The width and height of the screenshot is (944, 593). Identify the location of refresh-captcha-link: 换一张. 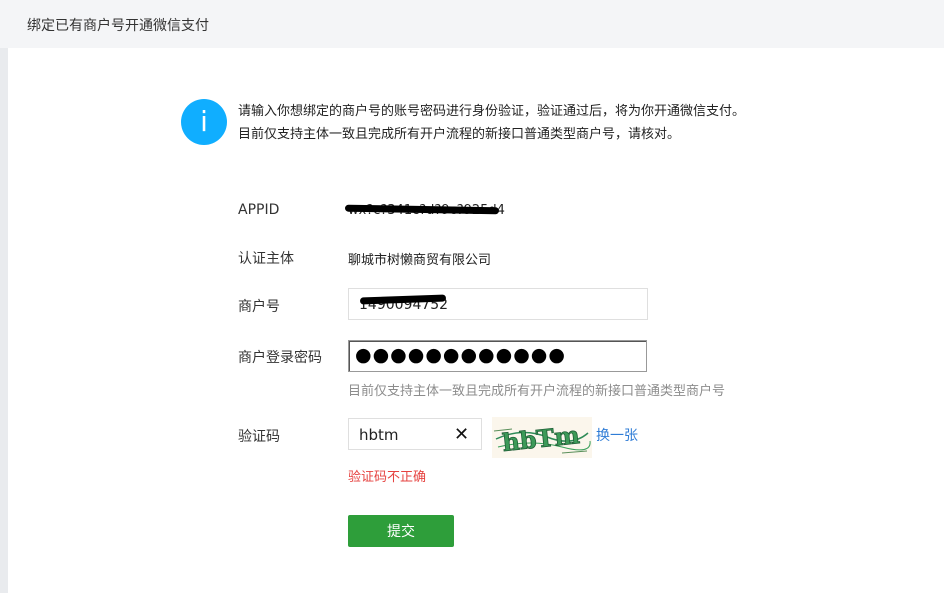
(617, 435).